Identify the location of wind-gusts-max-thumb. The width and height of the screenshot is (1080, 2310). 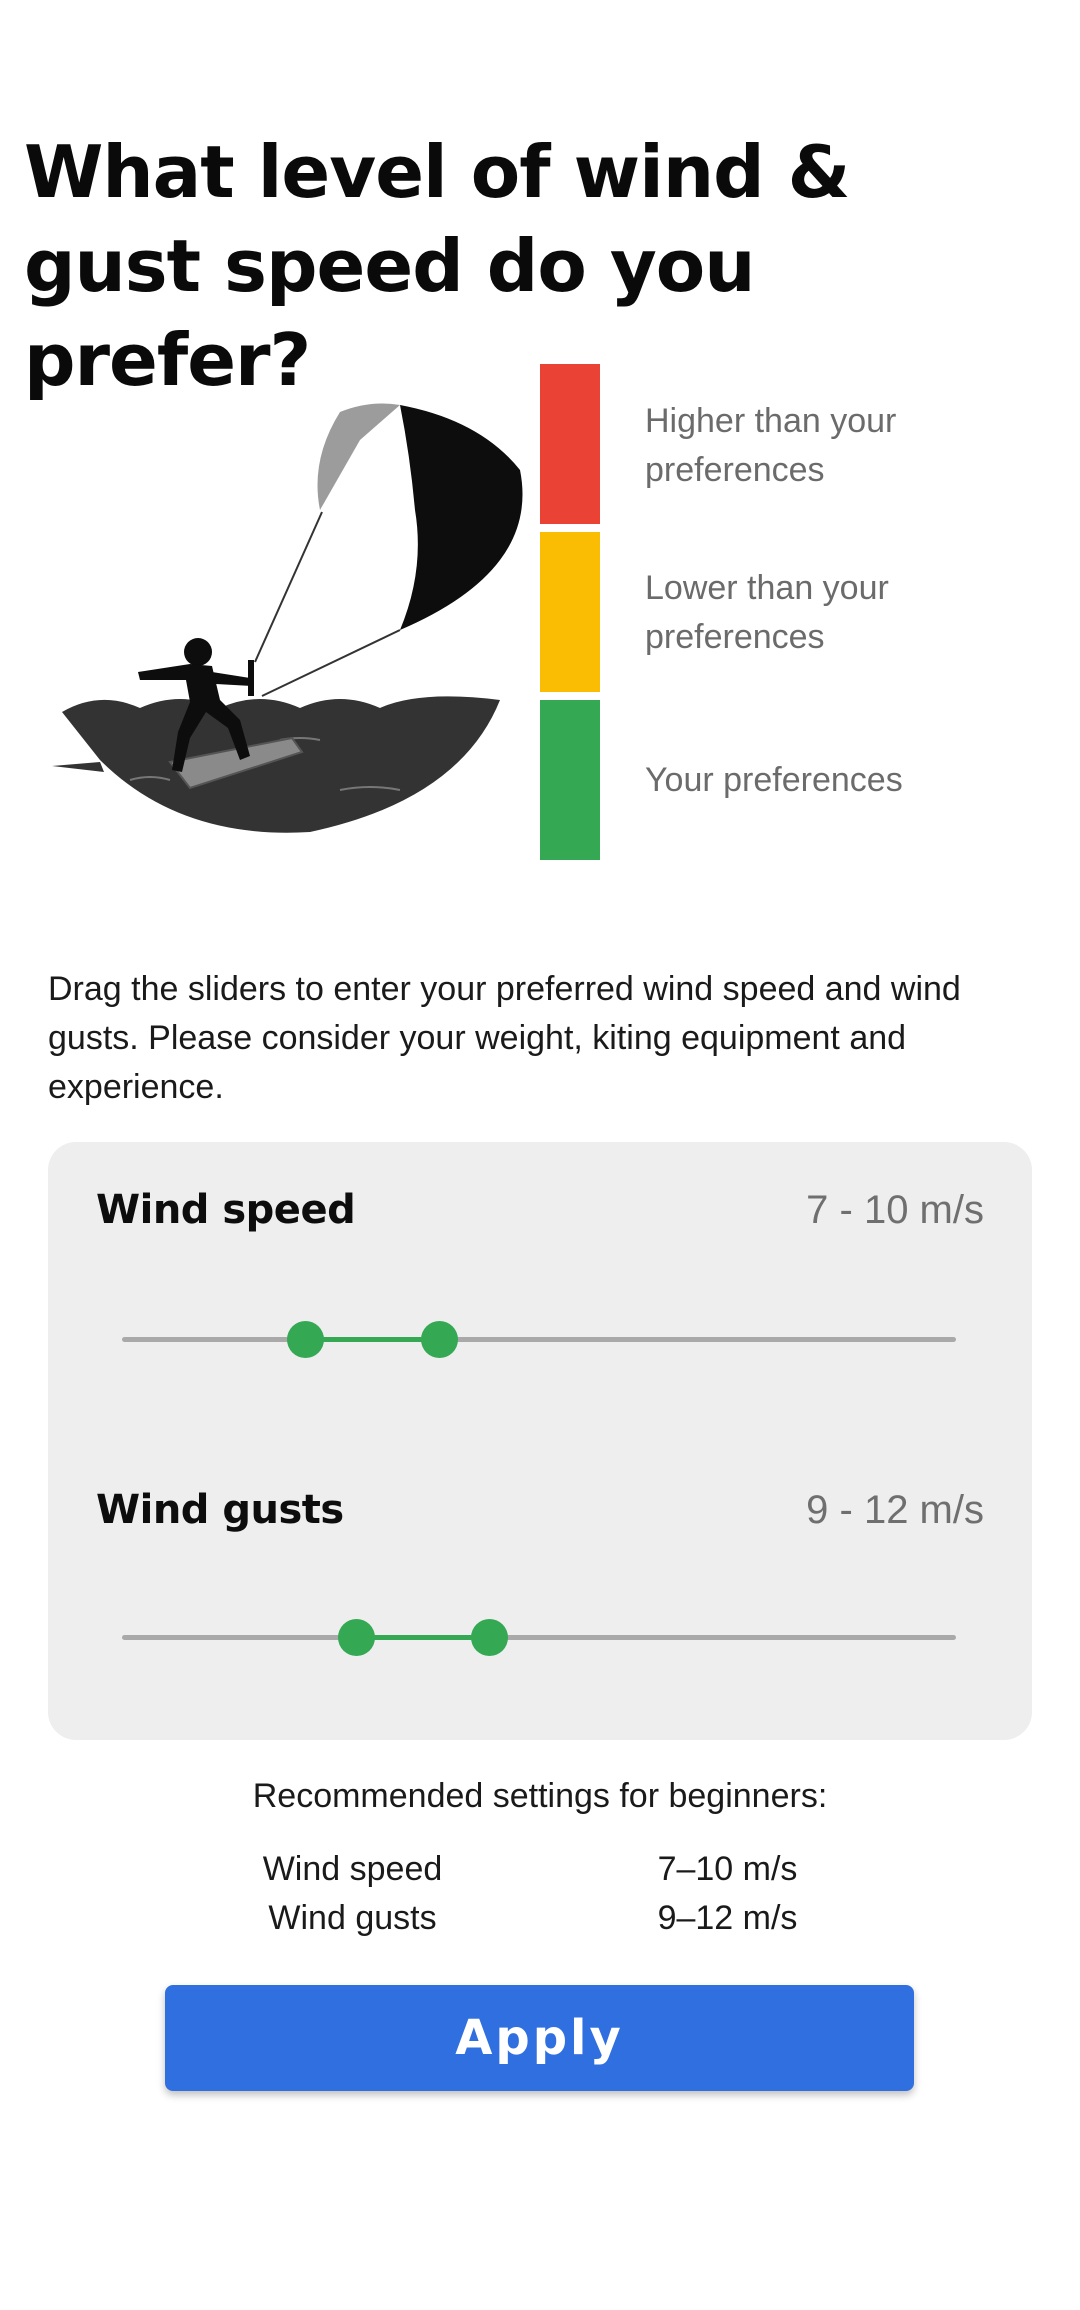
(489, 1637).